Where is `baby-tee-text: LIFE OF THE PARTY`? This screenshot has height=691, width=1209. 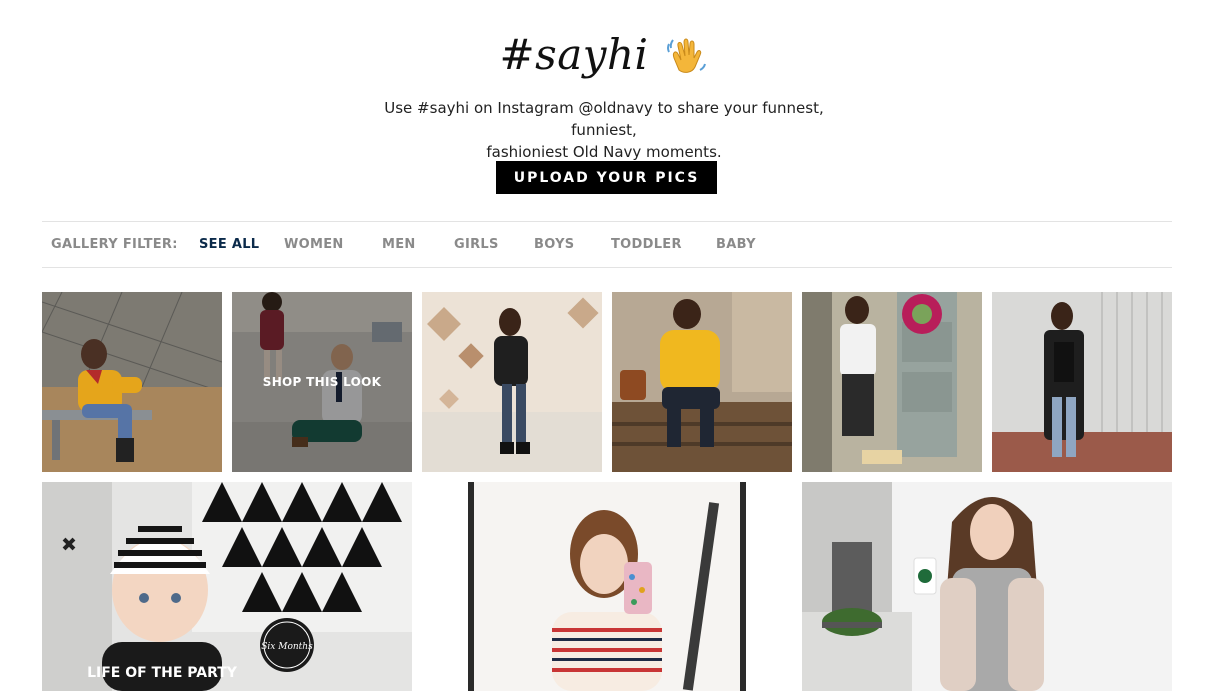
baby-tee-text: LIFE OF THE PARTY is located at coordinates (162, 673).